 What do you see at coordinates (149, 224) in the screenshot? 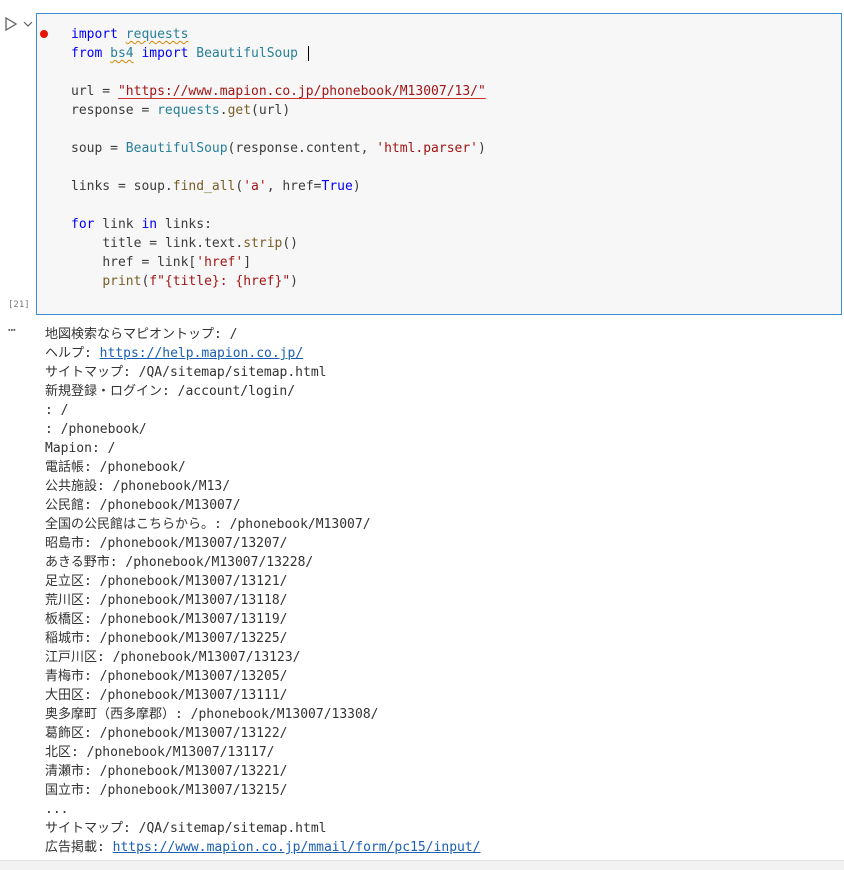
I see `code-token: in` at bounding box center [149, 224].